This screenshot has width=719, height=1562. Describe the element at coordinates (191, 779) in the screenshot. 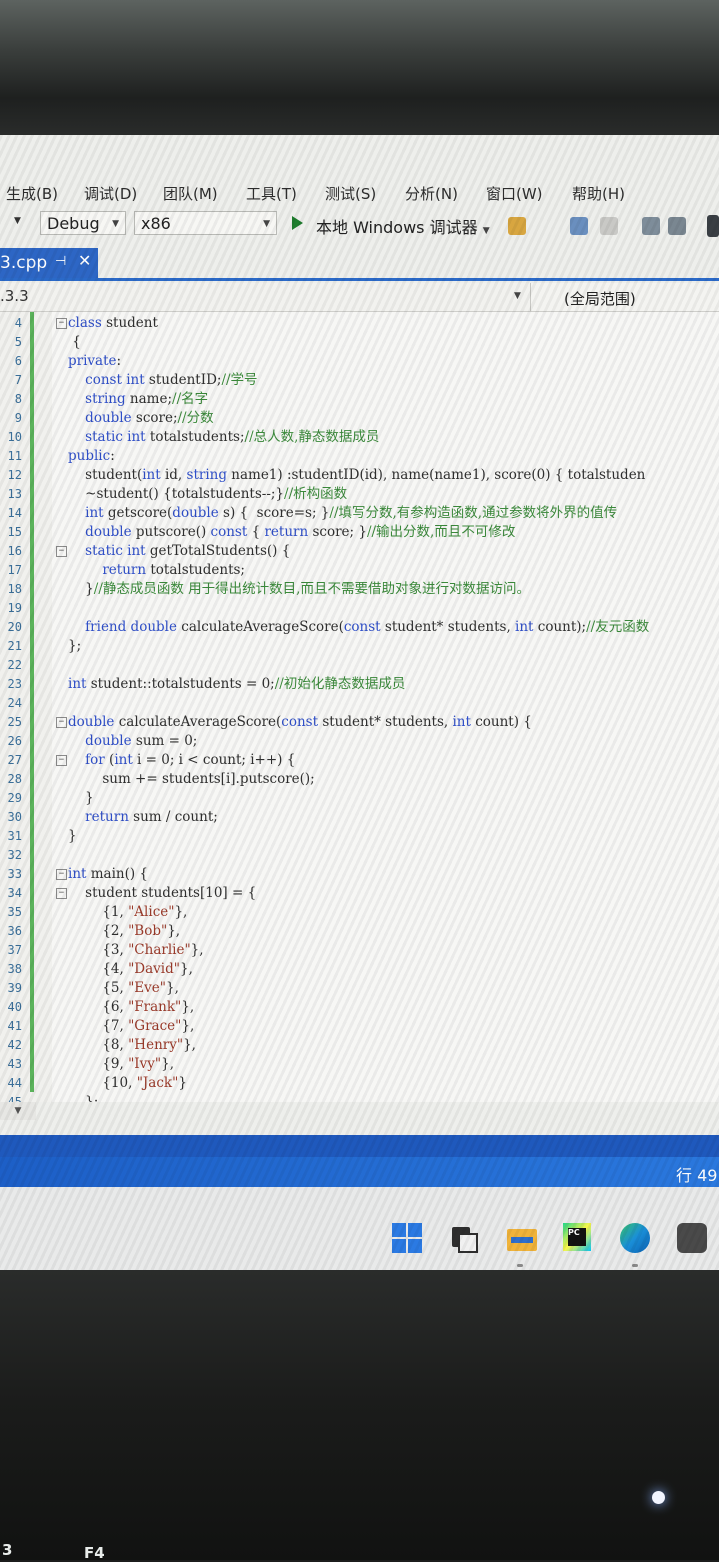

I see `code-text: sum += students[i].putscore();` at that location.